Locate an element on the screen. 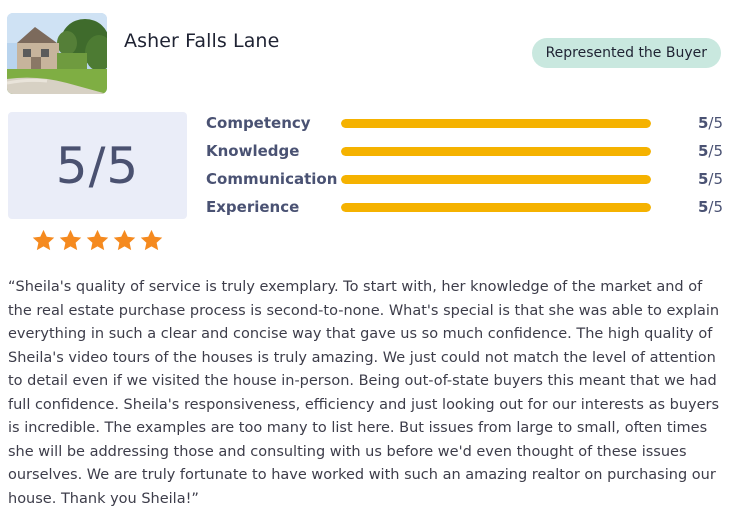  category-row-experience: Experience 5/5 is located at coordinates (466, 211).